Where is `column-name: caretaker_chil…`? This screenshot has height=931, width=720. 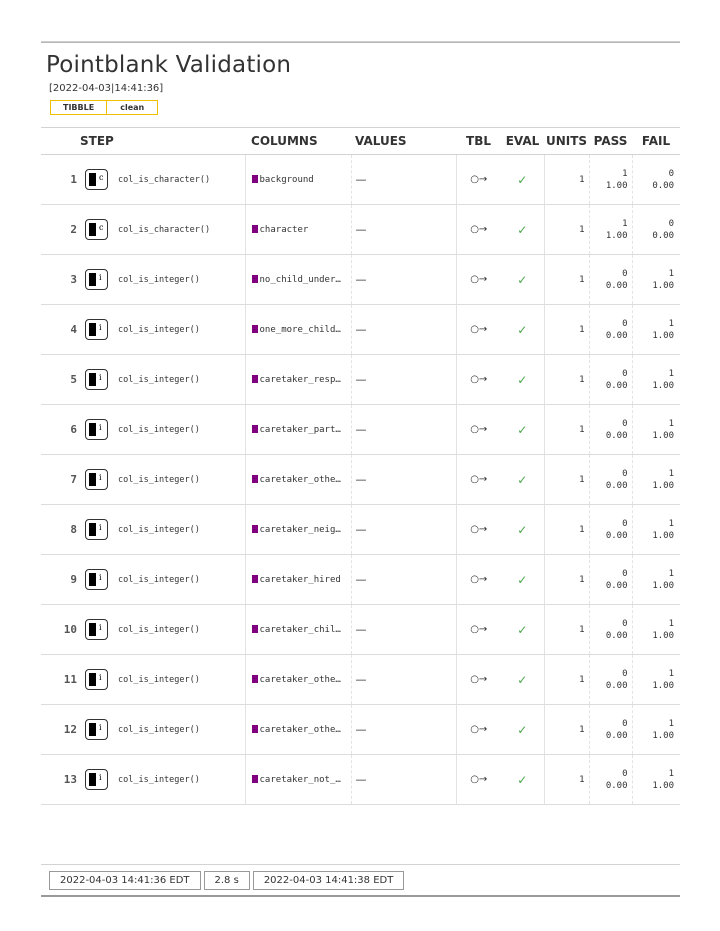 column-name: caretaker_chil… is located at coordinates (300, 629).